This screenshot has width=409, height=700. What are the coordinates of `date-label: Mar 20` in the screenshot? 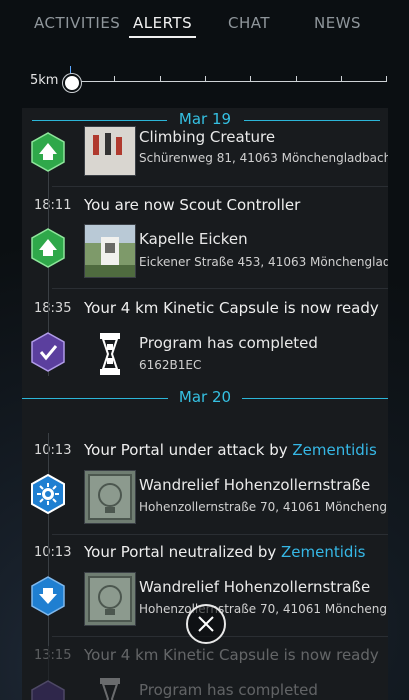 It's located at (205, 397).